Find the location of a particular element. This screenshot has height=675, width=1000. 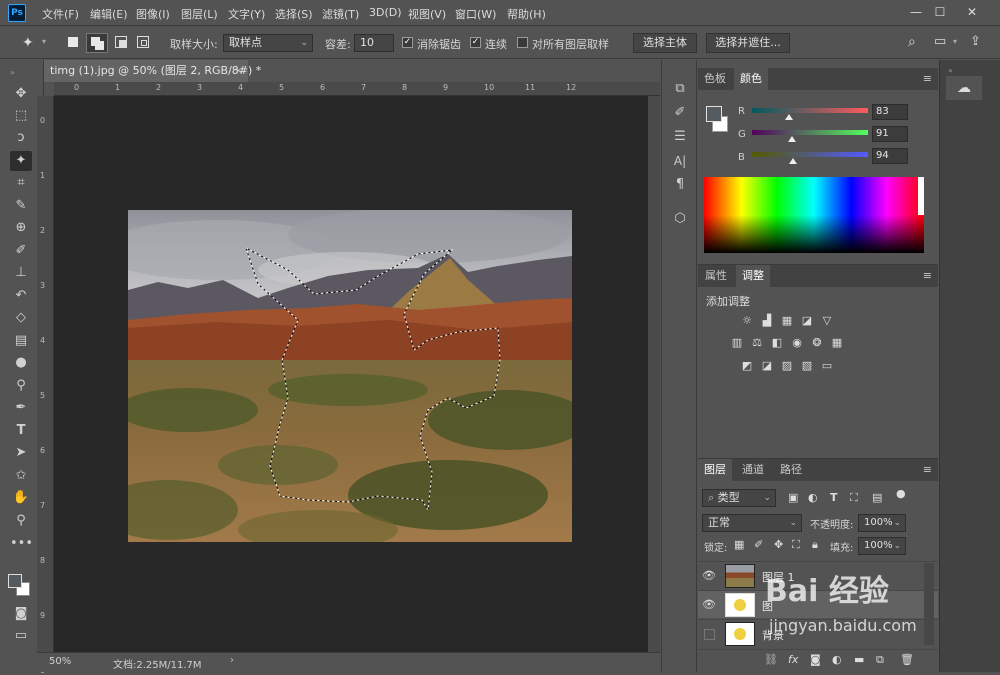

gradient-tool-icon: ▤ is located at coordinates (21, 341).